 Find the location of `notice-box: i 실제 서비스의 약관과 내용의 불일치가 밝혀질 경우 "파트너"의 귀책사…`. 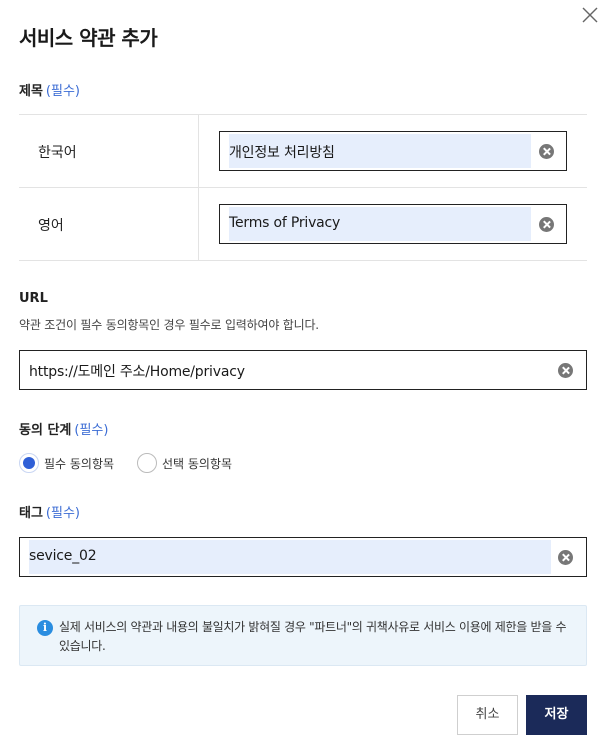

notice-box: i 실제 서비스의 약관과 내용의 불일치가 밝혀질 경우 "파트너"의 귀책사… is located at coordinates (303, 635).